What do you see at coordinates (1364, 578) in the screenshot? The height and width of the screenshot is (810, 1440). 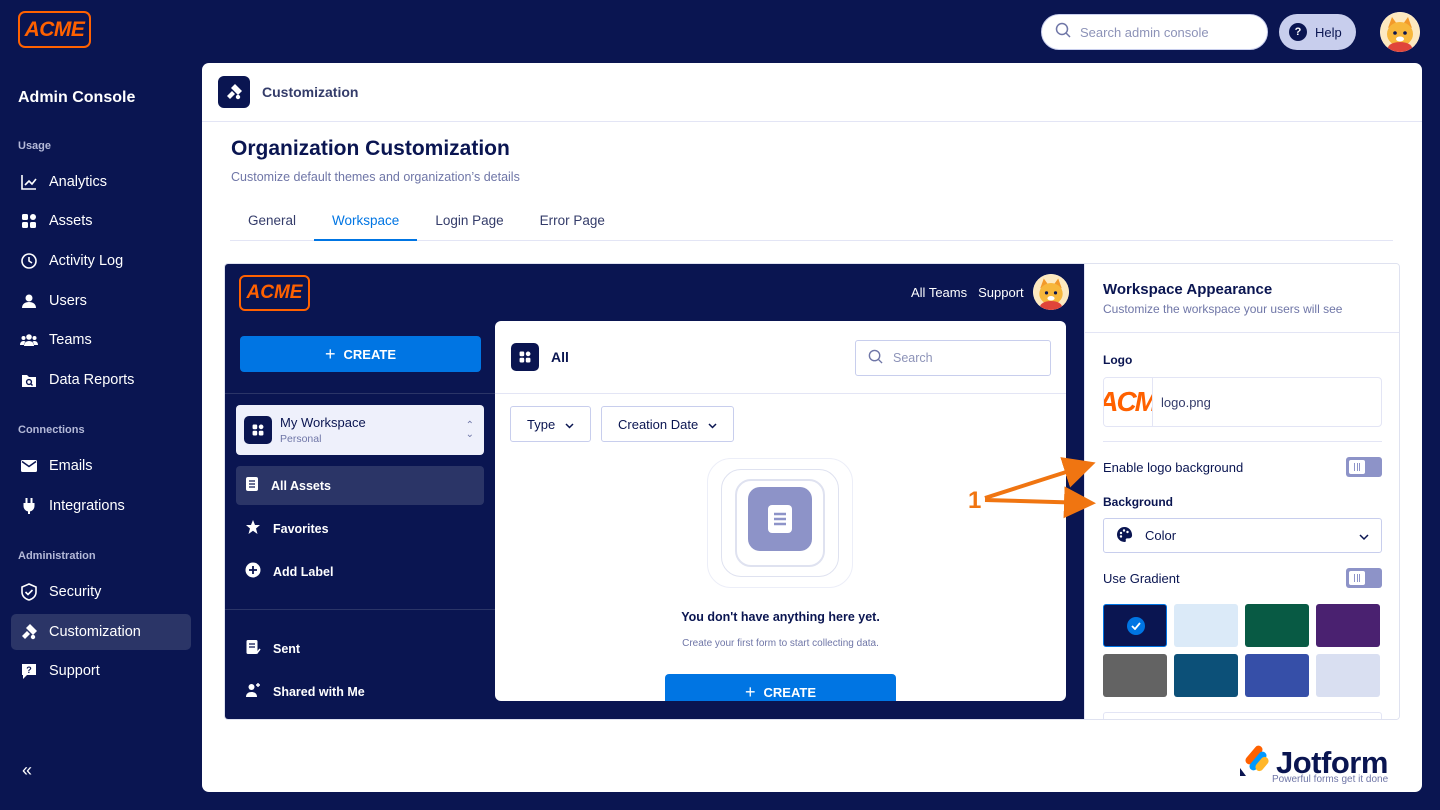 I see `use-gradient-toggle` at bounding box center [1364, 578].